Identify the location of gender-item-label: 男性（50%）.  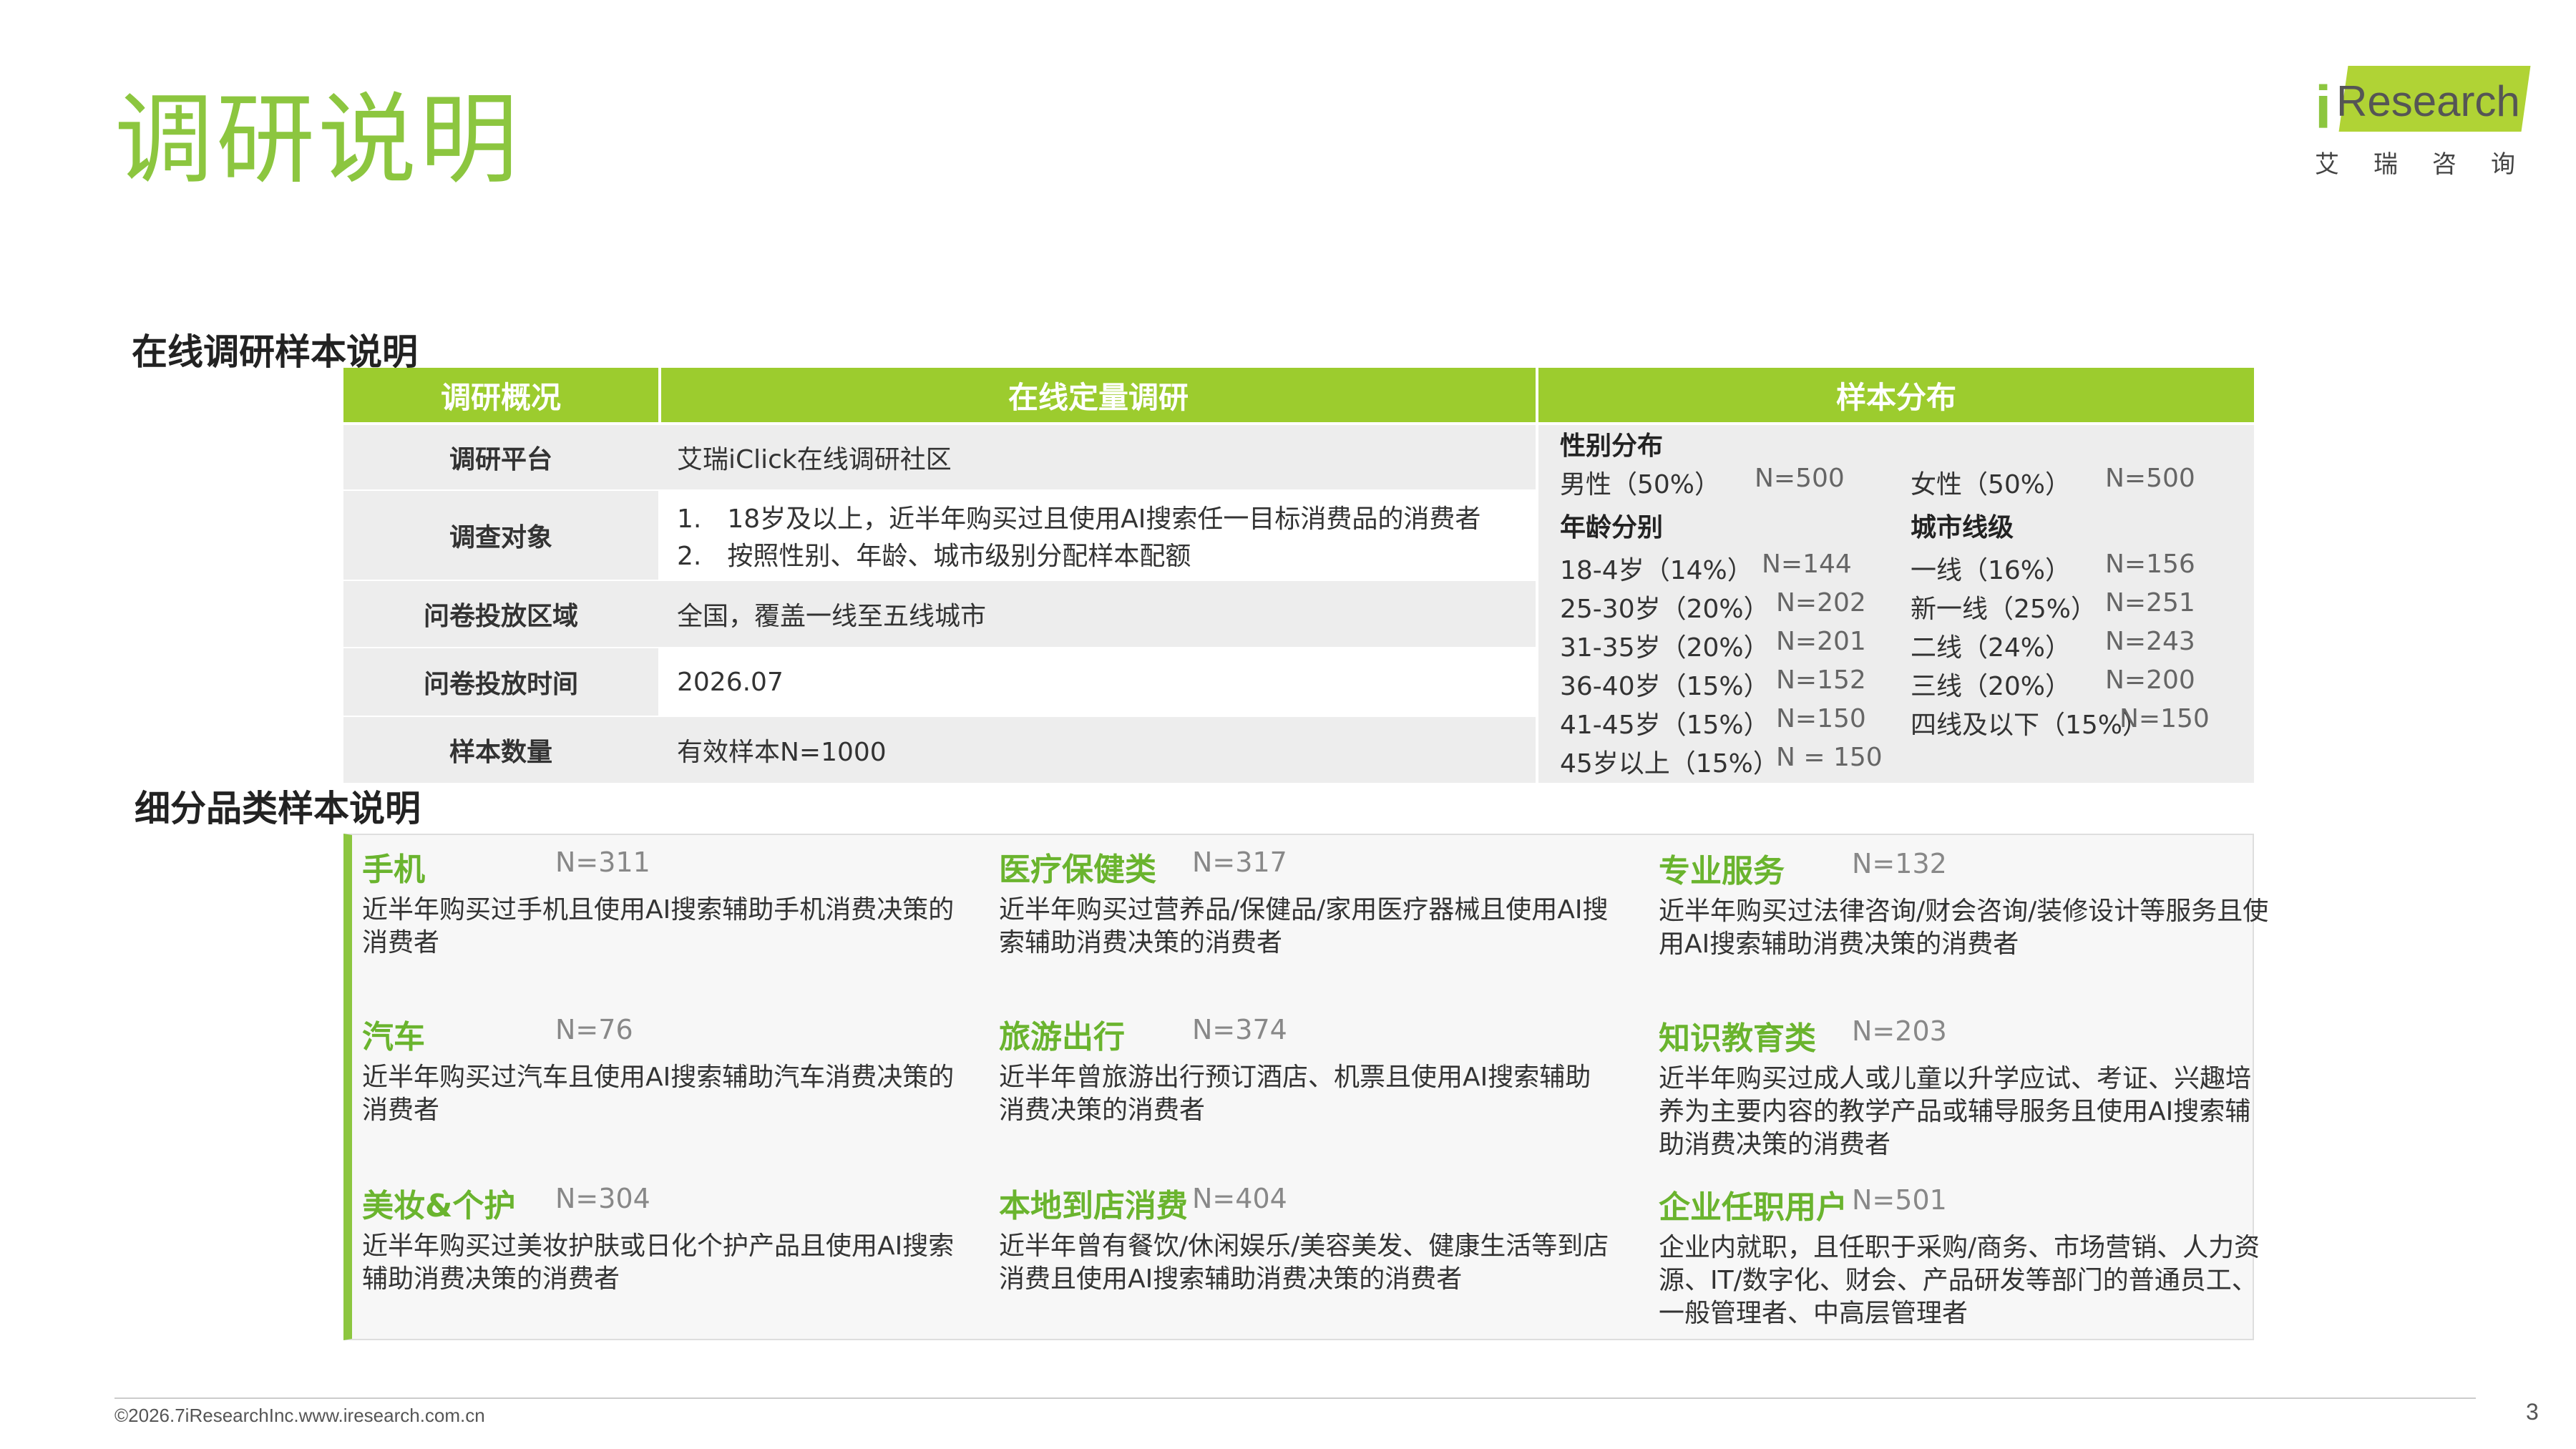
(1640, 484).